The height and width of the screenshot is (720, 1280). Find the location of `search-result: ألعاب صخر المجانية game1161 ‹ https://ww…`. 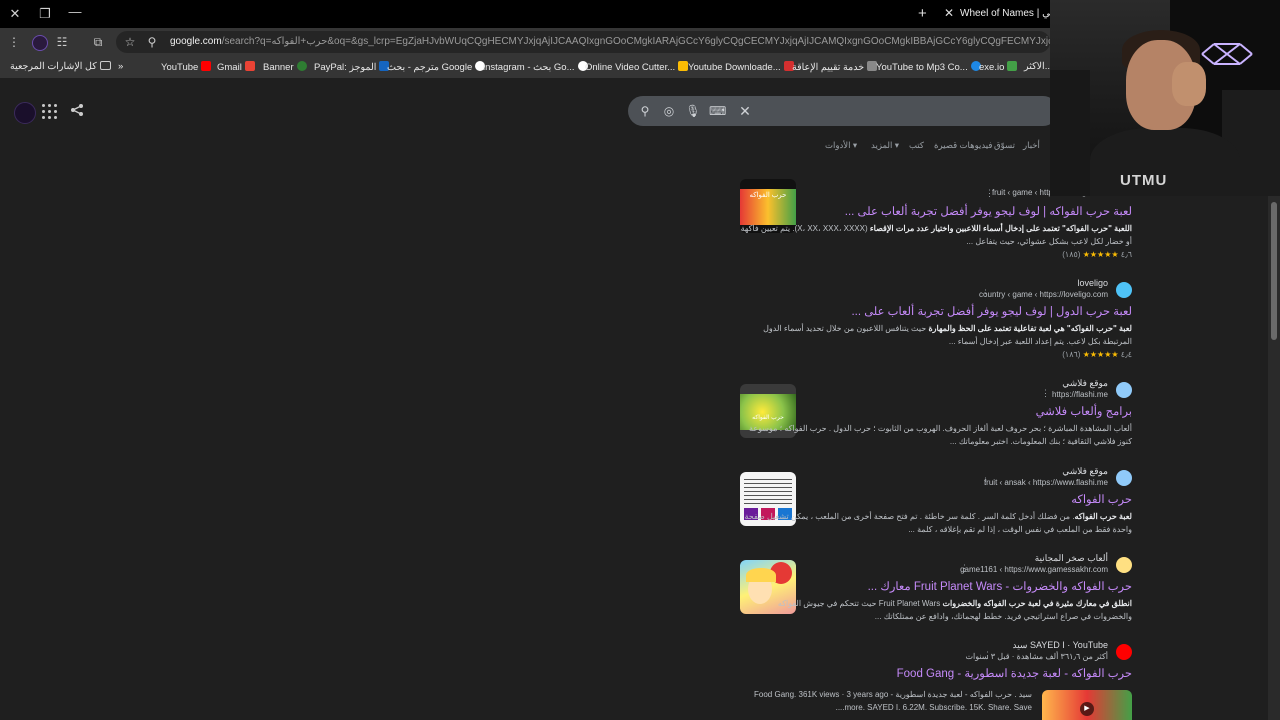

search-result: ألعاب صخر المجانية game1161 ‹ https://ww… is located at coordinates (936, 588).